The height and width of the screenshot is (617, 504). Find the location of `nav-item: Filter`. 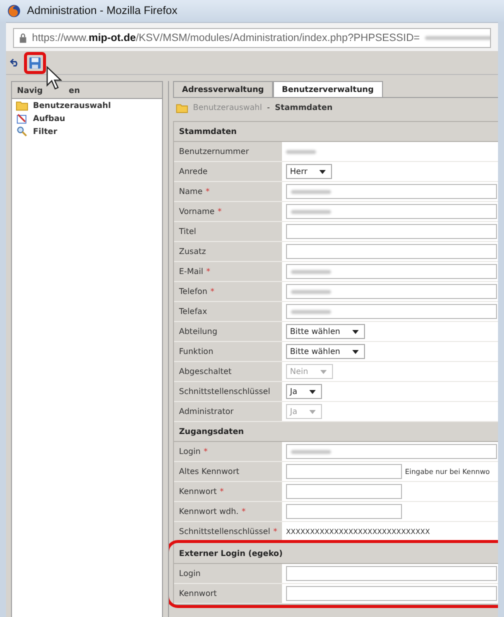

nav-item: Filter is located at coordinates (87, 131).